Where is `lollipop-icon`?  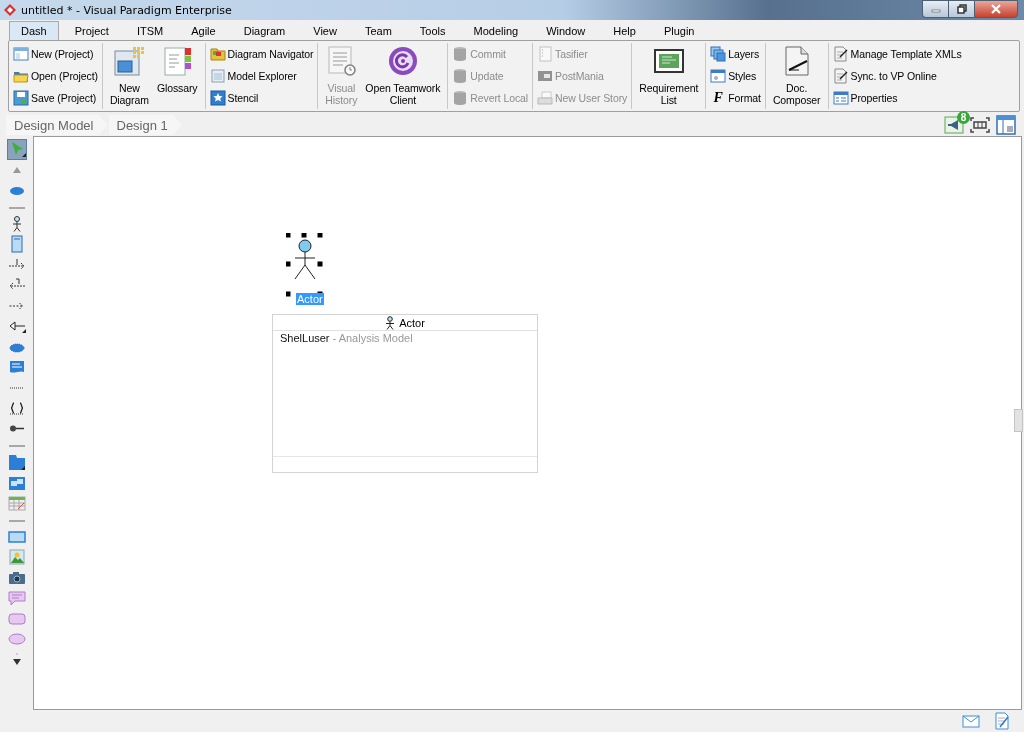 lollipop-icon is located at coordinates (16, 429).